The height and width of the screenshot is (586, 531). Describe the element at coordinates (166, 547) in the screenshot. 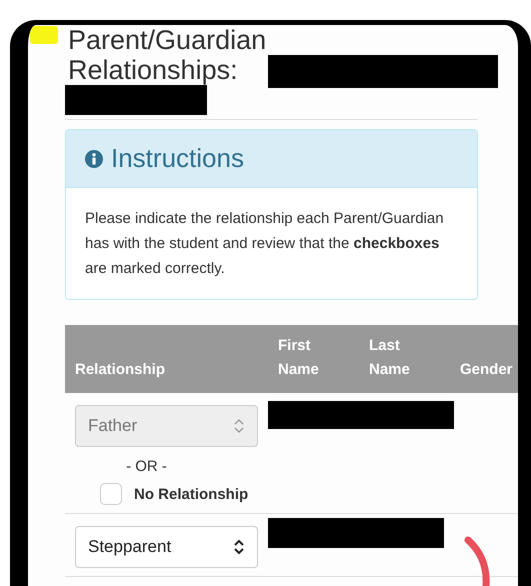

I see `relationship-select: Stepparent` at that location.